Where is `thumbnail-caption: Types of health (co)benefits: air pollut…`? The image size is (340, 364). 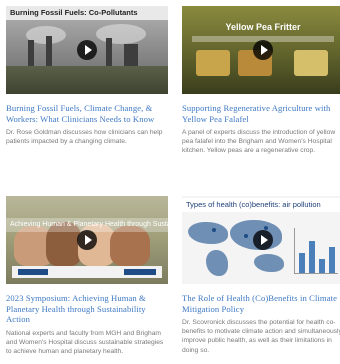 thumbnail-caption: Types of health (co)benefits: air pollut… is located at coordinates (261, 205).